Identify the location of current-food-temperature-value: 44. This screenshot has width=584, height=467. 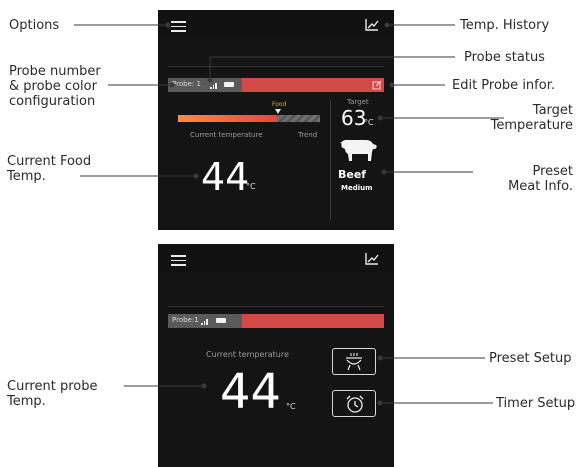
(225, 177).